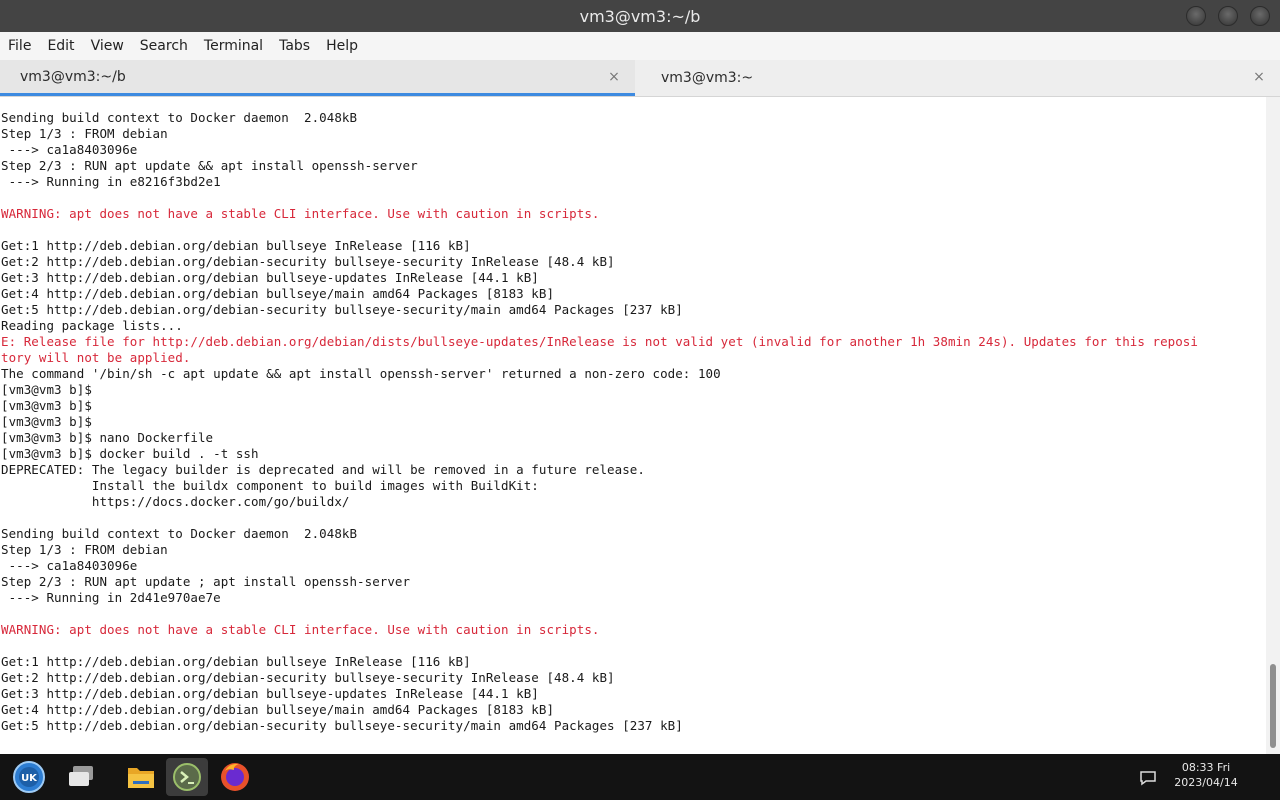 This screenshot has width=1280, height=800. I want to click on tab-label: vm3@vm3:~, so click(707, 78).